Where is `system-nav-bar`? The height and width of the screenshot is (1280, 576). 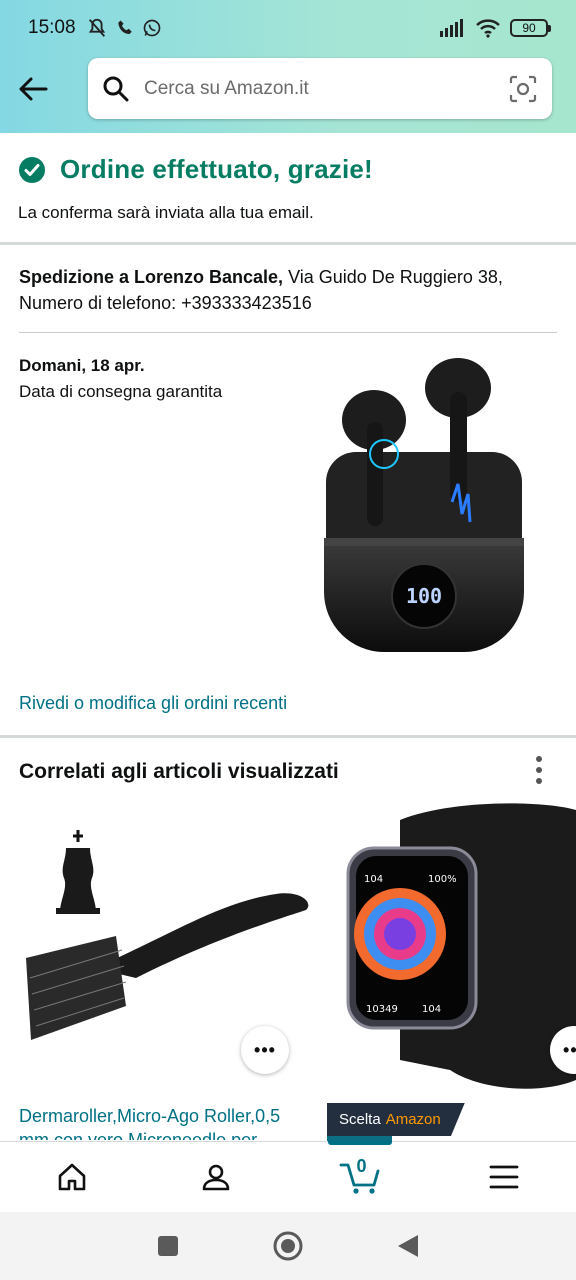
system-nav-bar is located at coordinates (288, 1246).